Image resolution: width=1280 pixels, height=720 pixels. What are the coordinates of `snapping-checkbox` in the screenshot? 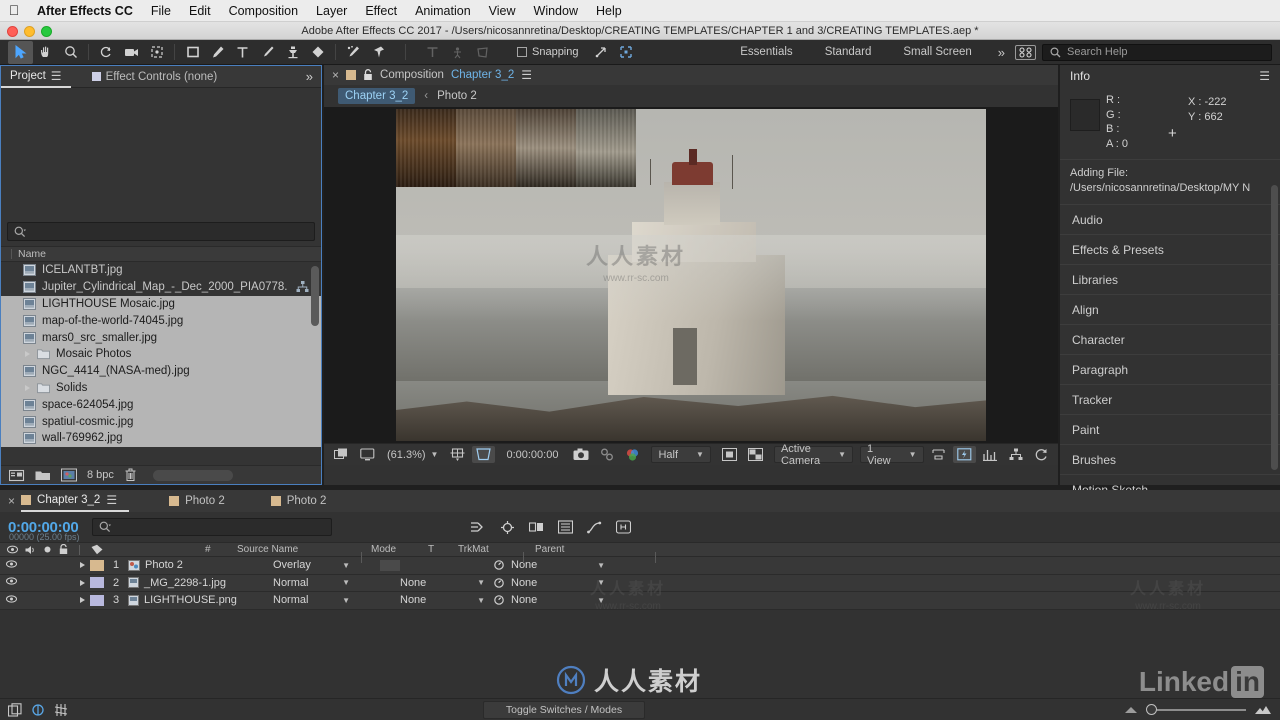 It's located at (522, 52).